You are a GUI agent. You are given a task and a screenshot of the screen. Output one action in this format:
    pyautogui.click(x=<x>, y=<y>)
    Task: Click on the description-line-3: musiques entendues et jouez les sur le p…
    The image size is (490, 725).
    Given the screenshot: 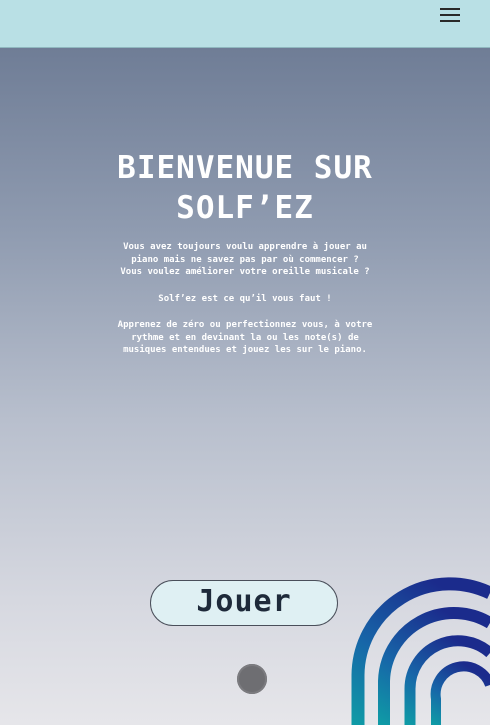 What is the action you would take?
    pyautogui.click(x=245, y=350)
    